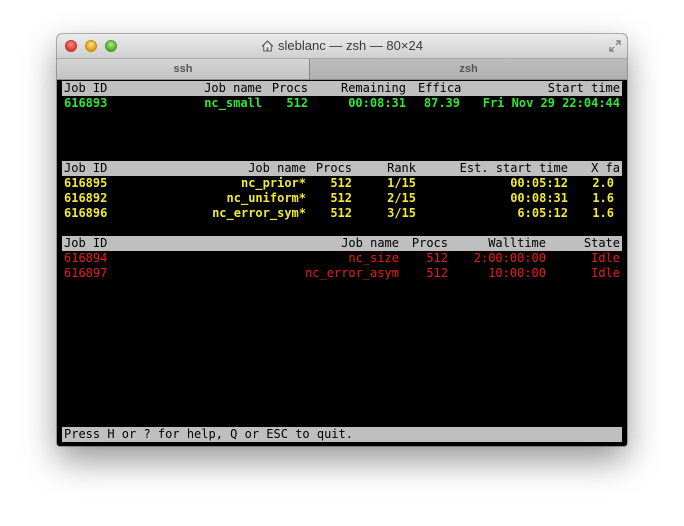  I want to click on title-bar: sleblanc — zsh — 80×24, so click(342, 46).